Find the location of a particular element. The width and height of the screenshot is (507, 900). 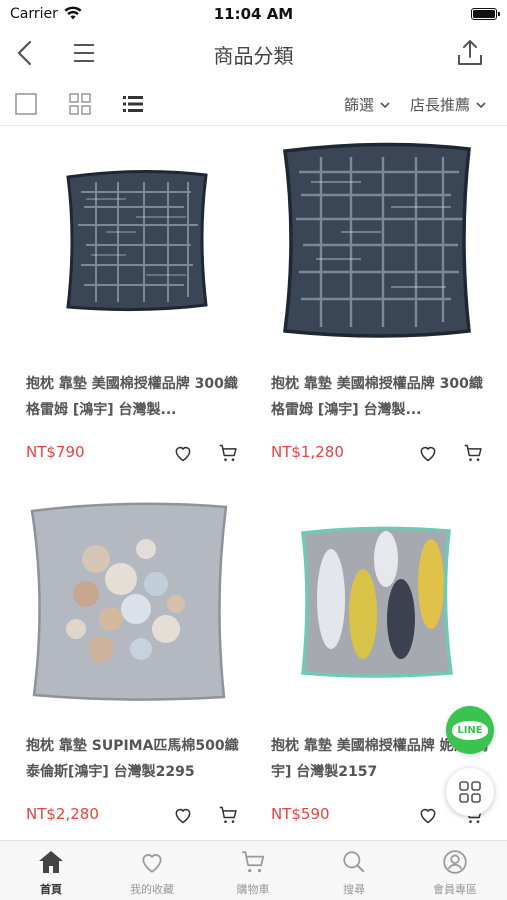

product-price: NT$790 is located at coordinates (55, 452).